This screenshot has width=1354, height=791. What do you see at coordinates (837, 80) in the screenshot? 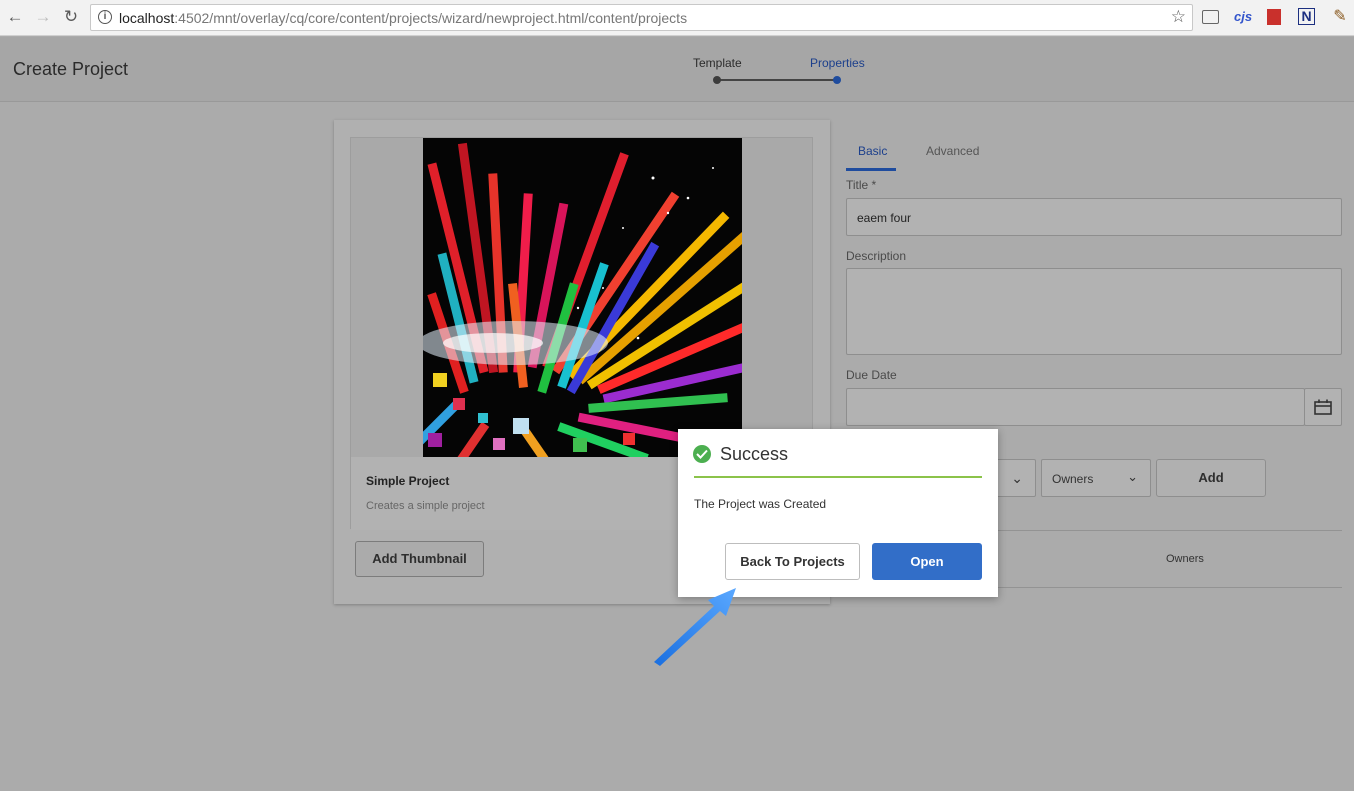
I see `step-properties-dot` at bounding box center [837, 80].